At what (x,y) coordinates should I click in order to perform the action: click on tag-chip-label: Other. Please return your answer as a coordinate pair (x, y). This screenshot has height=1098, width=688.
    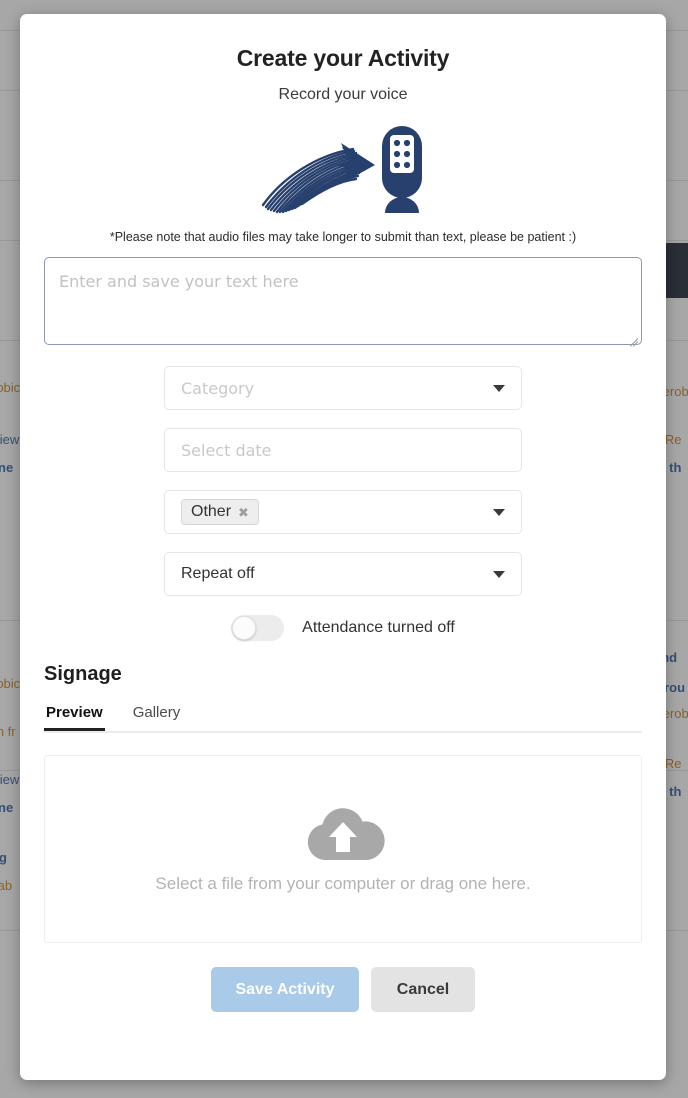
    Looking at the image, I should click on (211, 511).